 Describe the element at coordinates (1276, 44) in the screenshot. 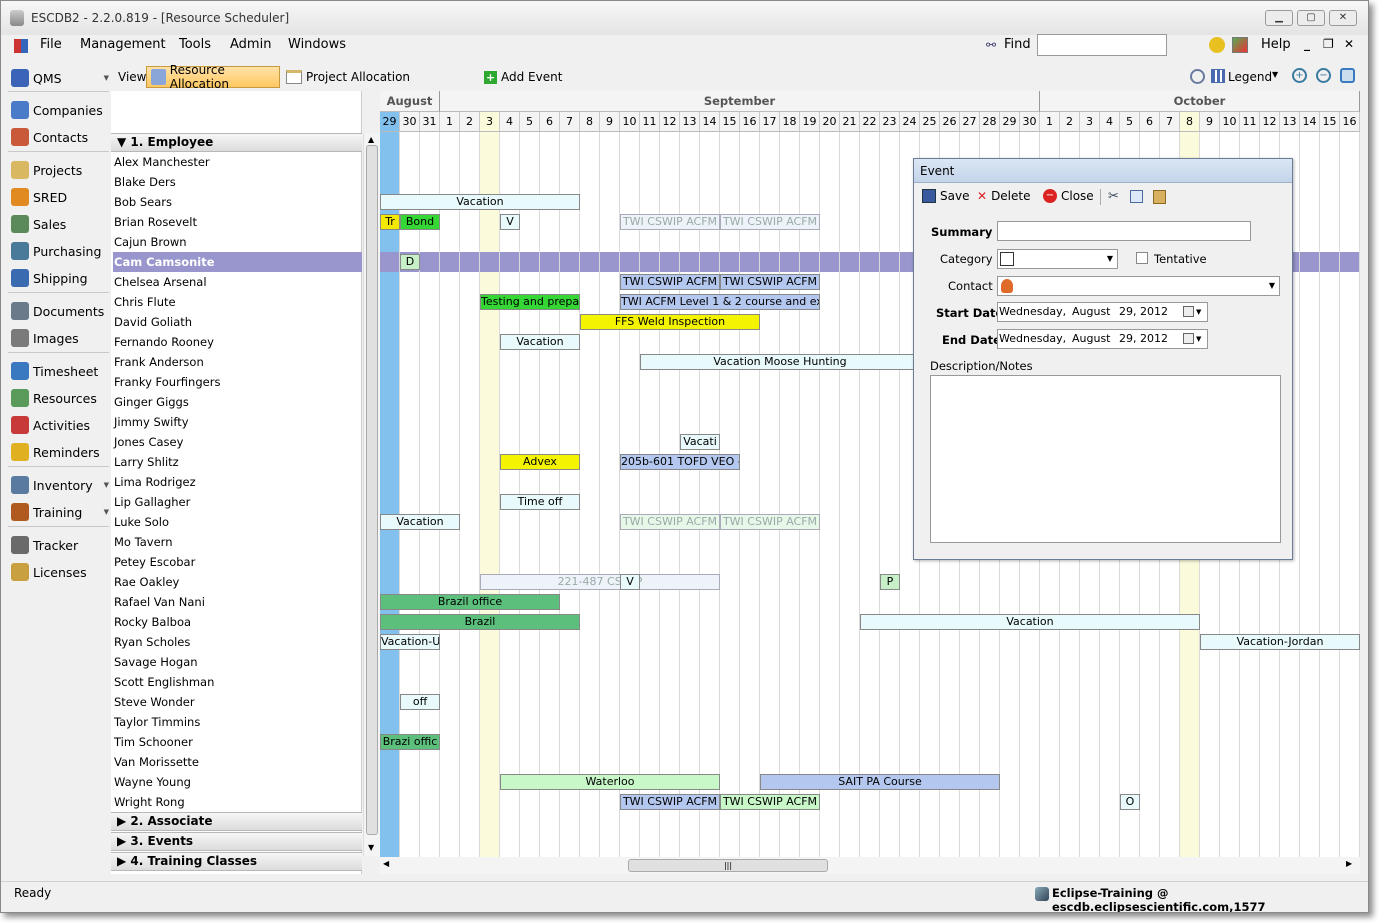

I see `menu-help: Help` at that location.